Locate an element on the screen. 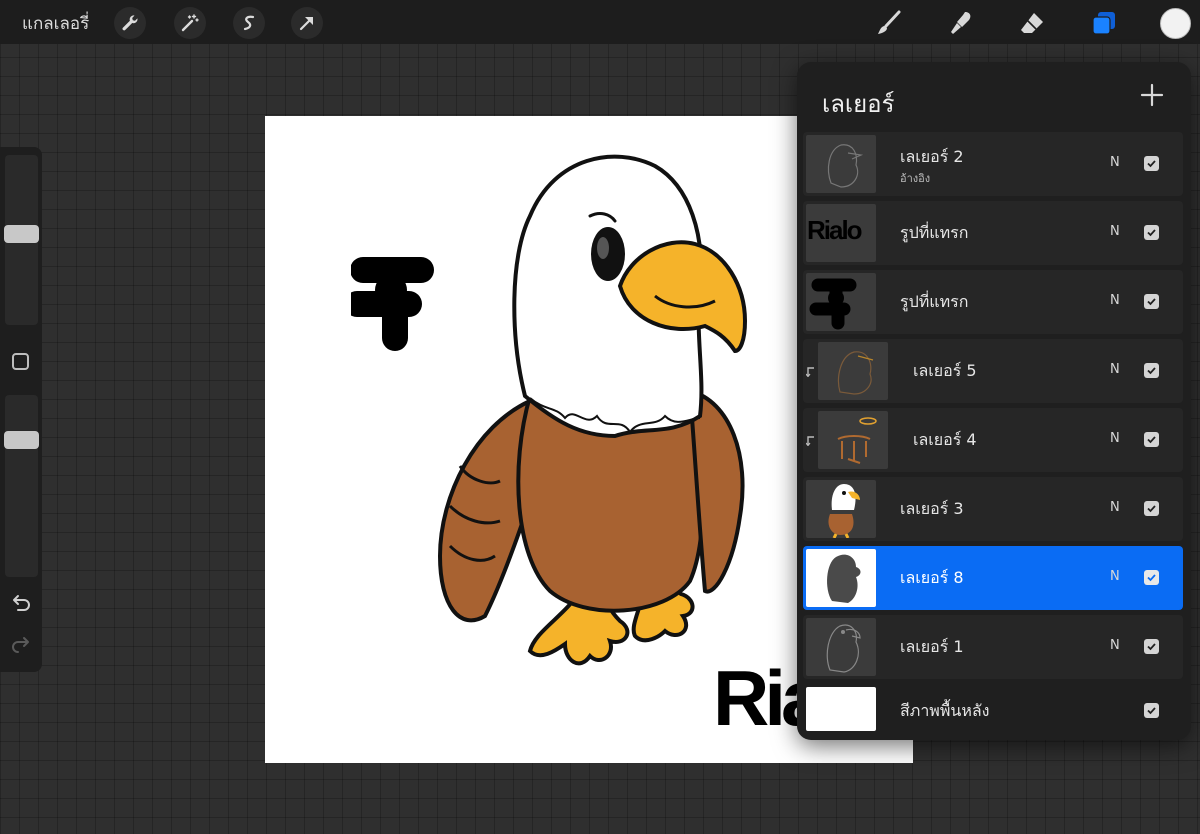 The image size is (1200, 834). layers-panel-title: เลเยอร์ is located at coordinates (858, 104).